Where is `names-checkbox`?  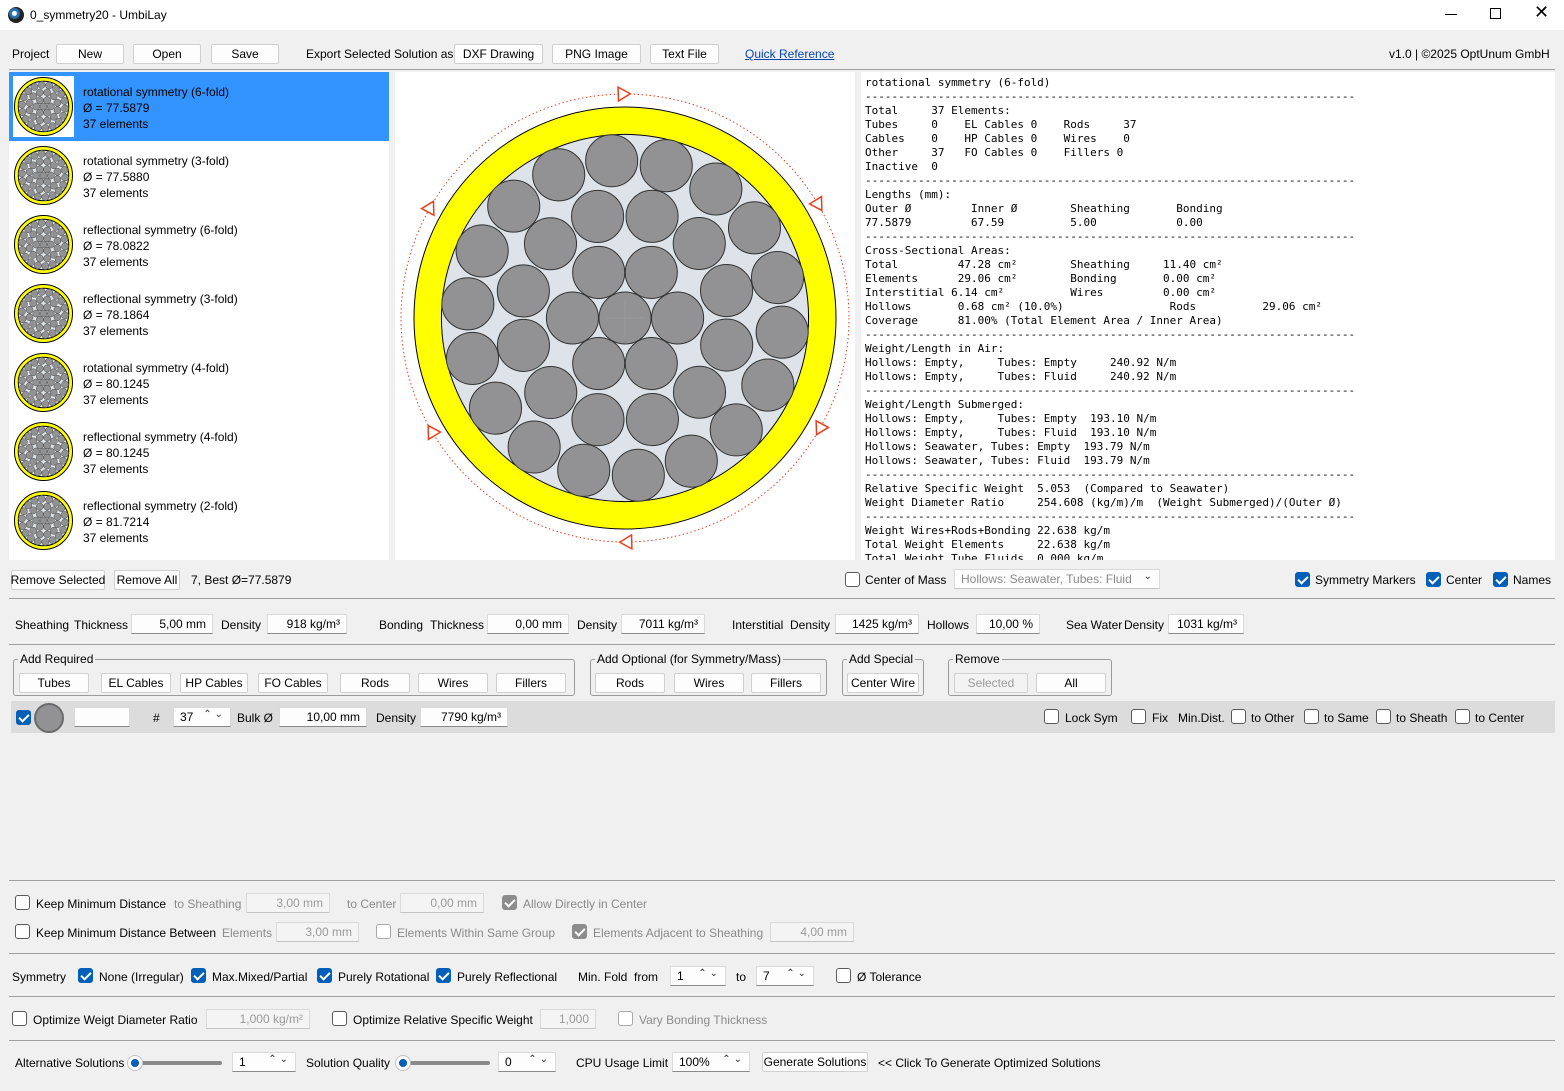
names-checkbox is located at coordinates (1500, 579).